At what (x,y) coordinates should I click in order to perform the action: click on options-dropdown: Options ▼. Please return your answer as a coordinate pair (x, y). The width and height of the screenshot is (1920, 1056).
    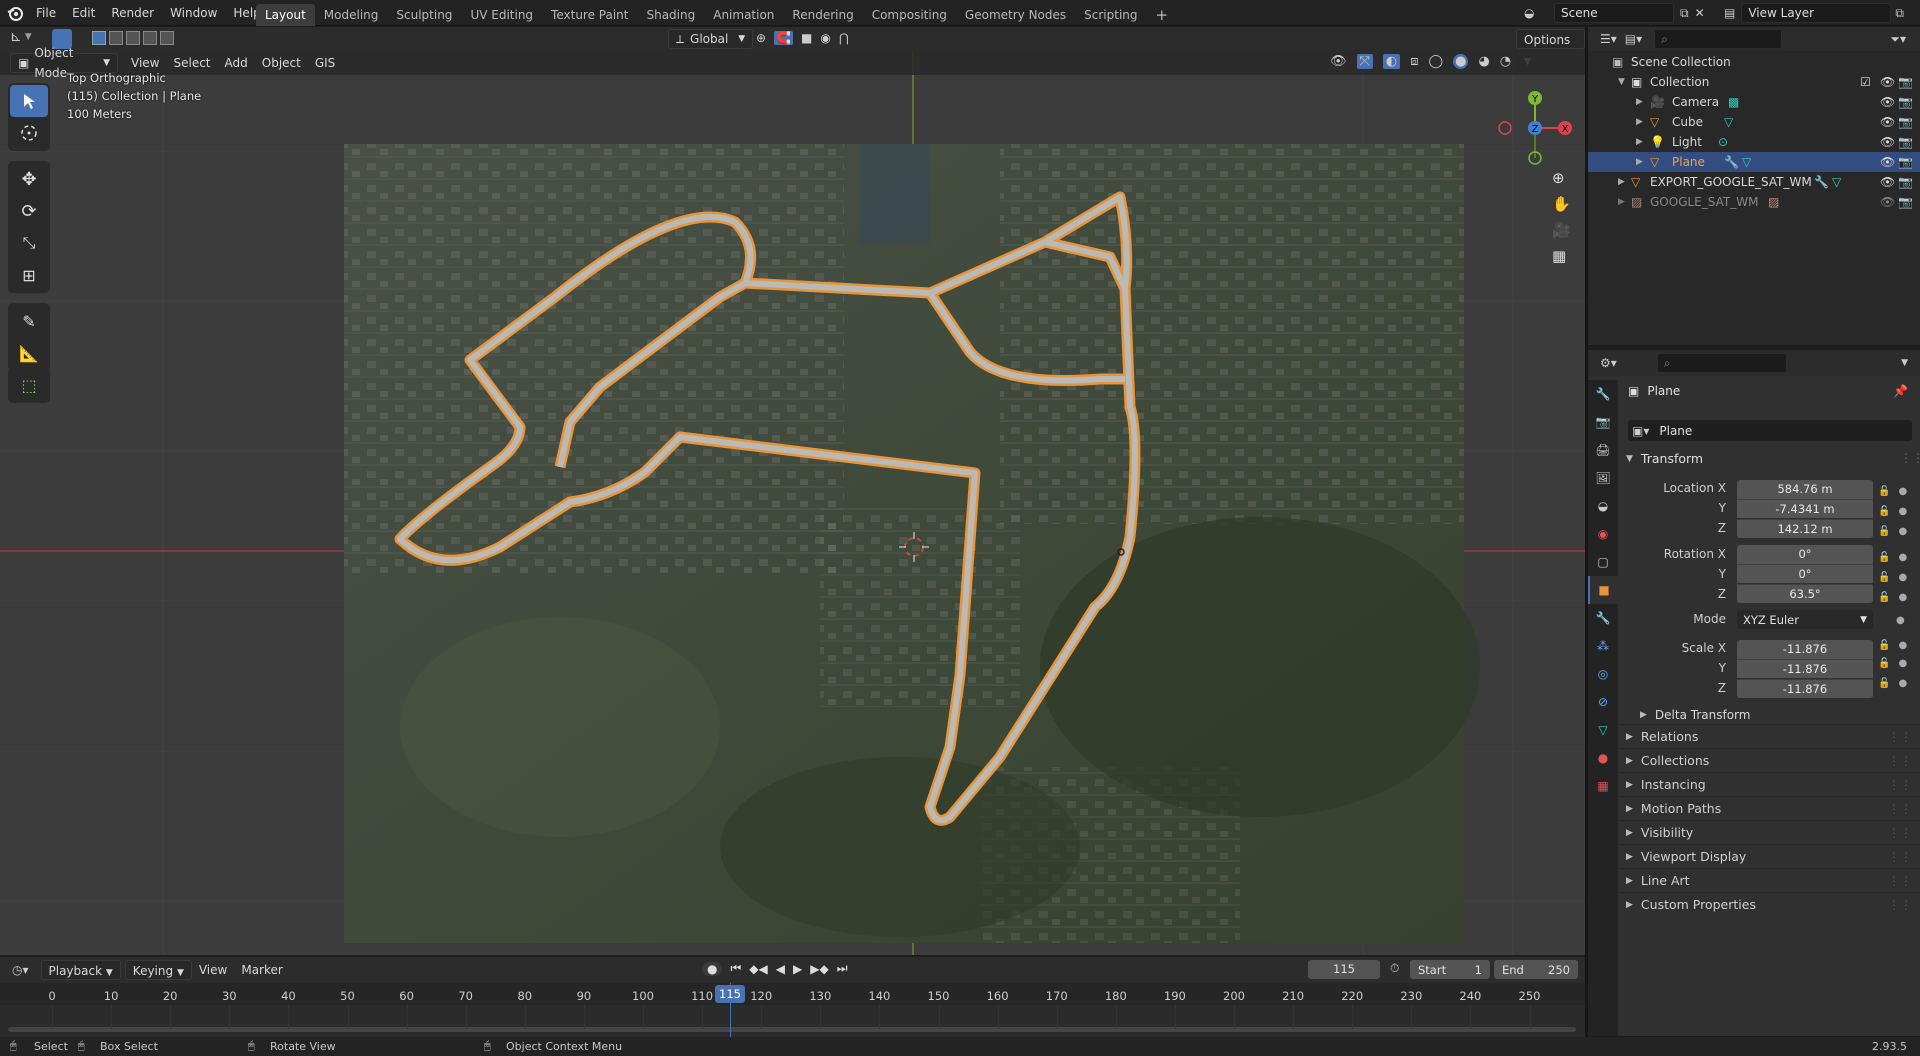
    Looking at the image, I should click on (1550, 48).